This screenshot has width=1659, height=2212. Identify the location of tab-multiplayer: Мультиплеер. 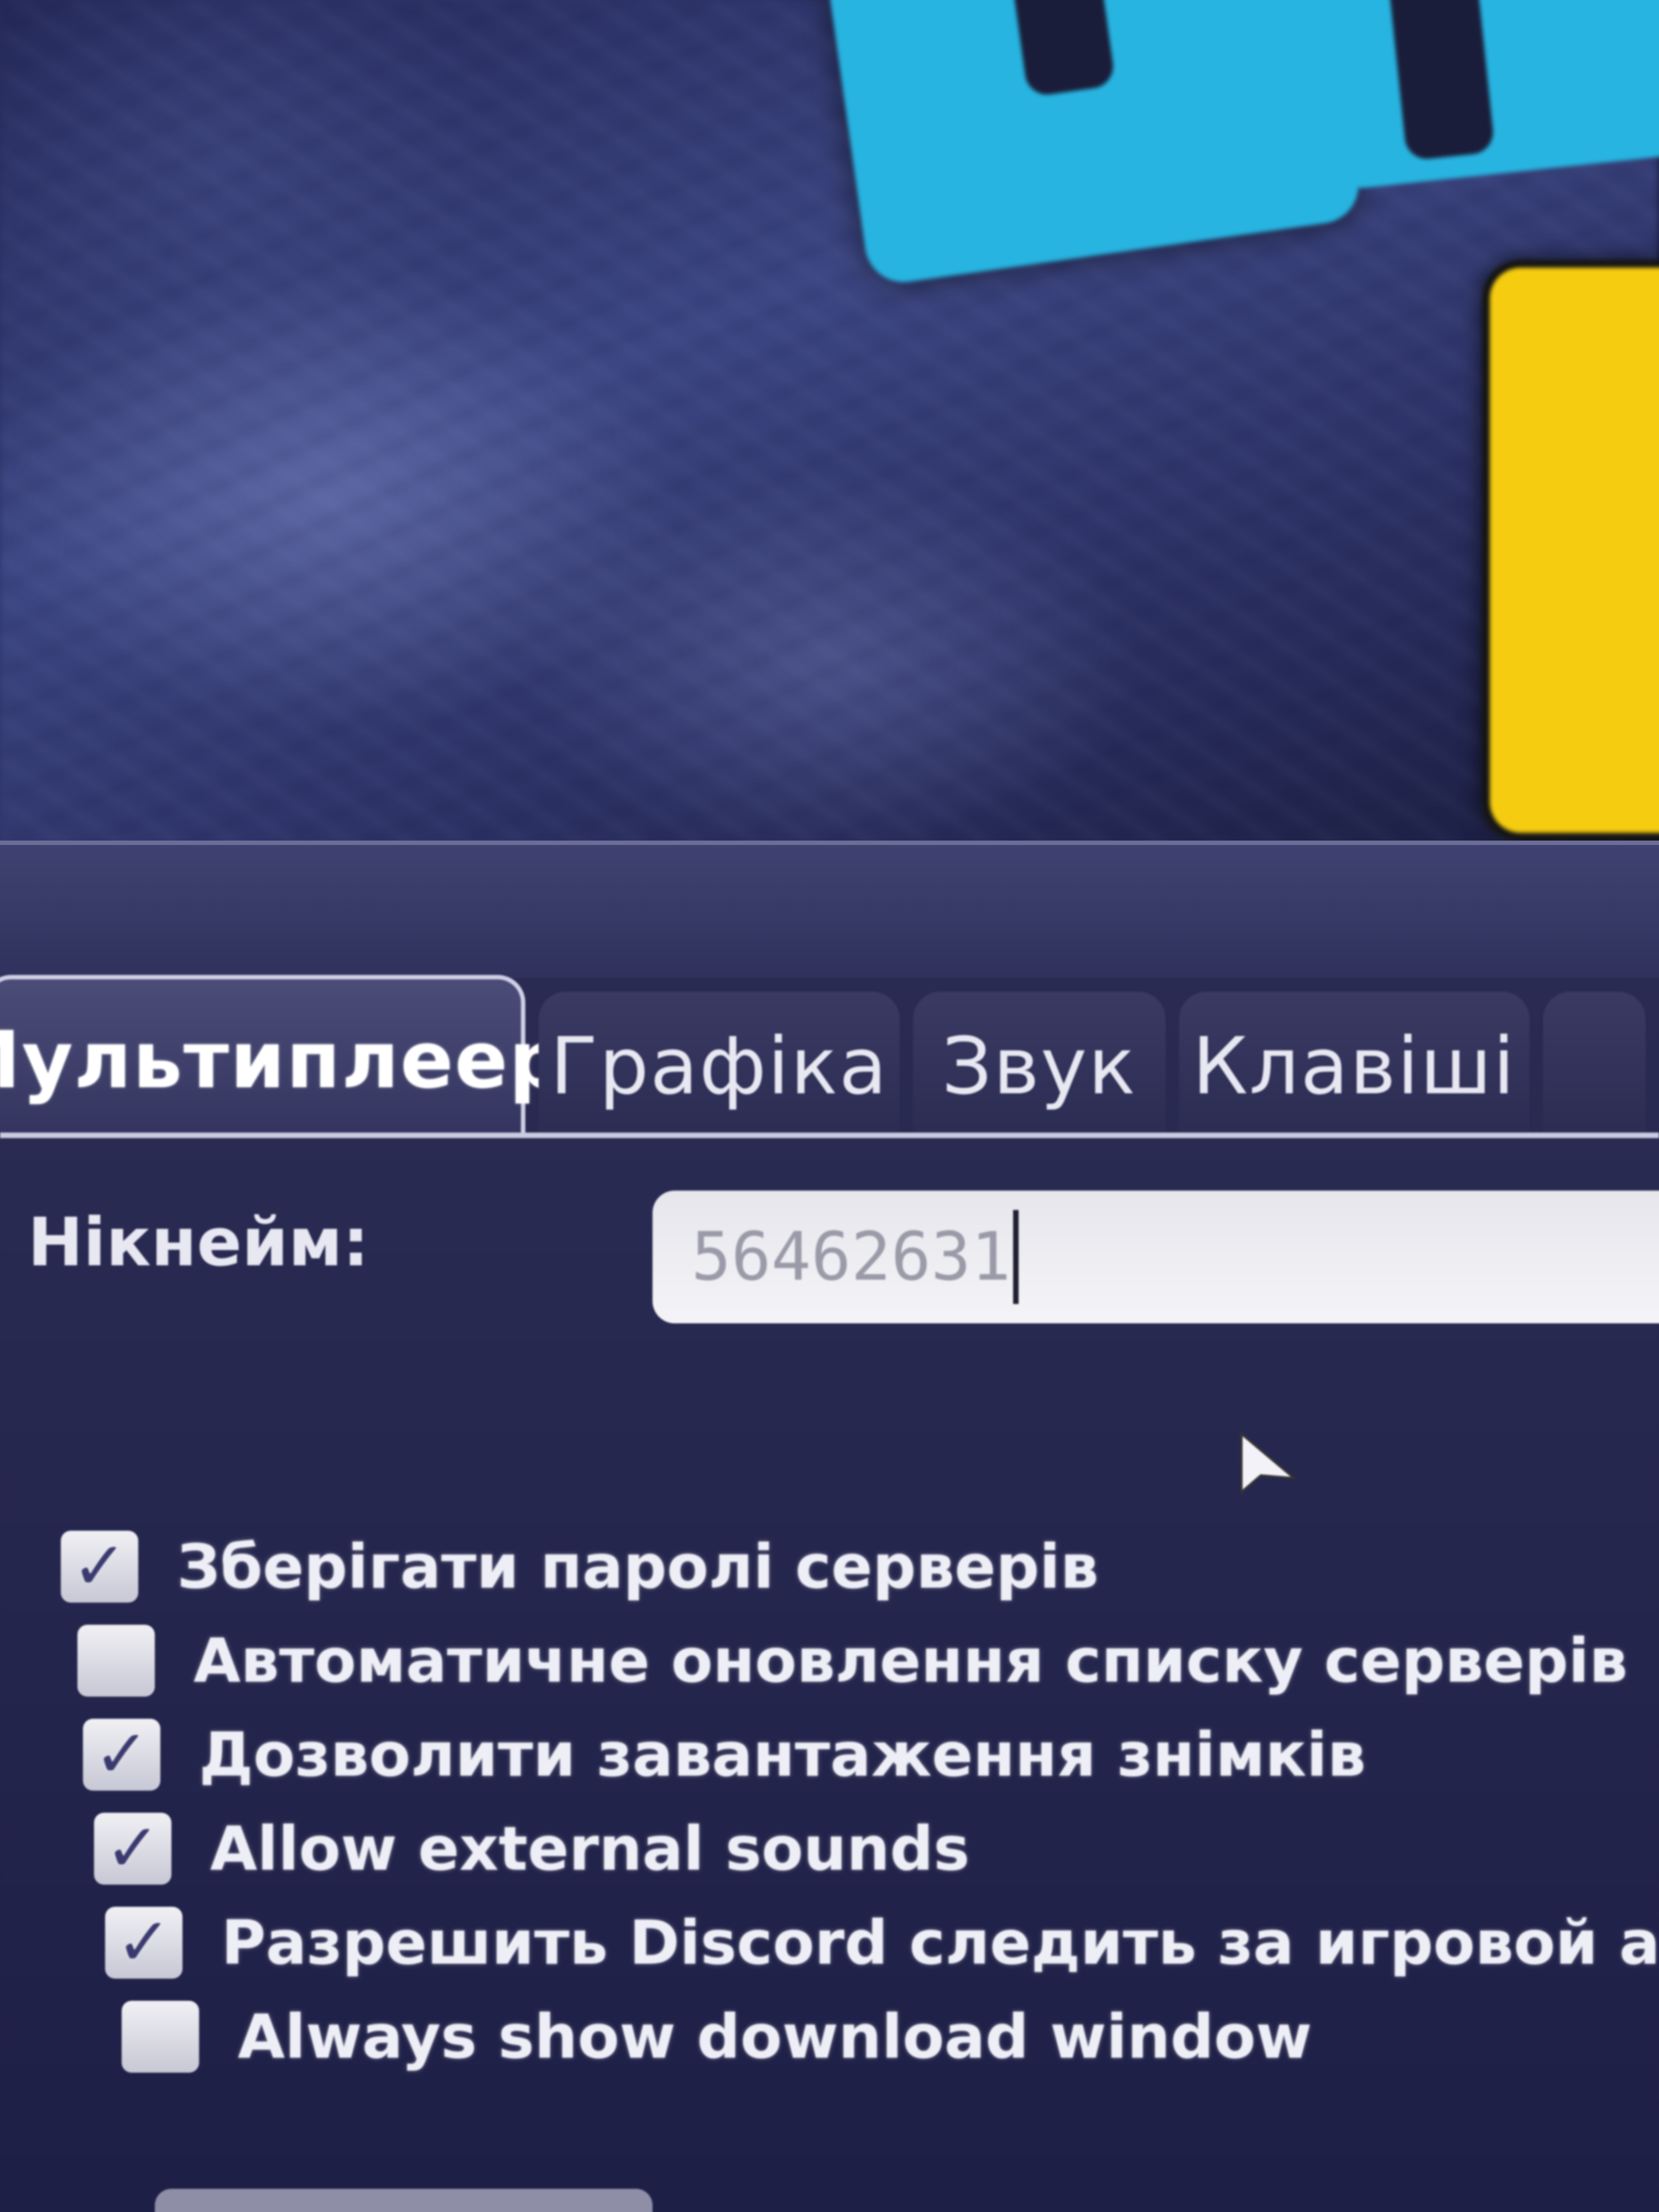
(282, 1058).